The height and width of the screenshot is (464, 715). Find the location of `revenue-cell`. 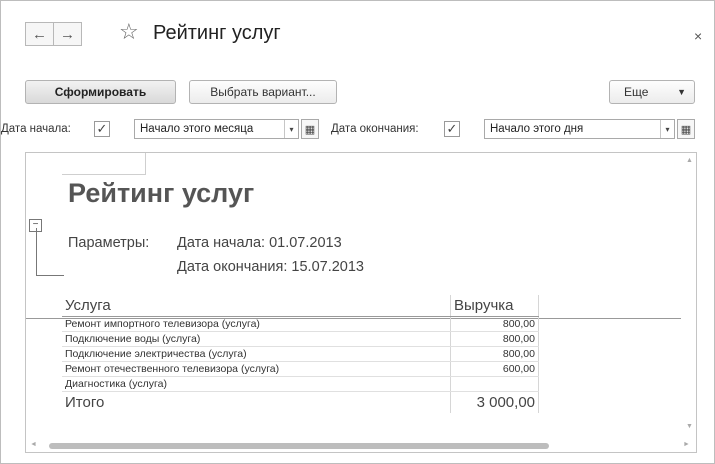

revenue-cell is located at coordinates (494, 384).